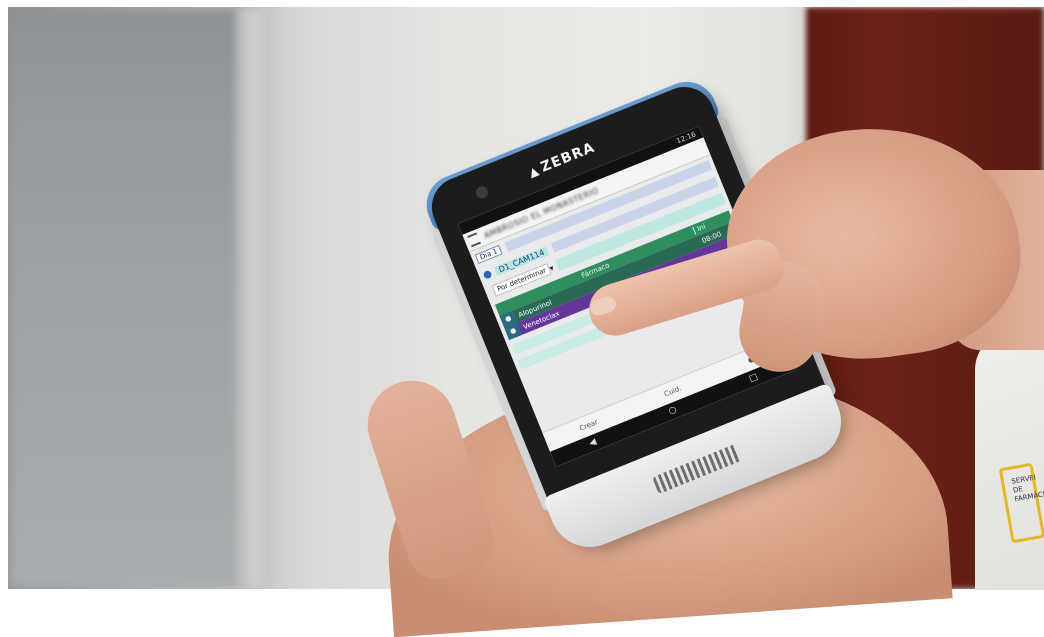 Image resolution: width=1044 pixels, height=637 pixels. Describe the element at coordinates (673, 391) in the screenshot. I see `toolbar-label-cuid: Cuid.` at that location.